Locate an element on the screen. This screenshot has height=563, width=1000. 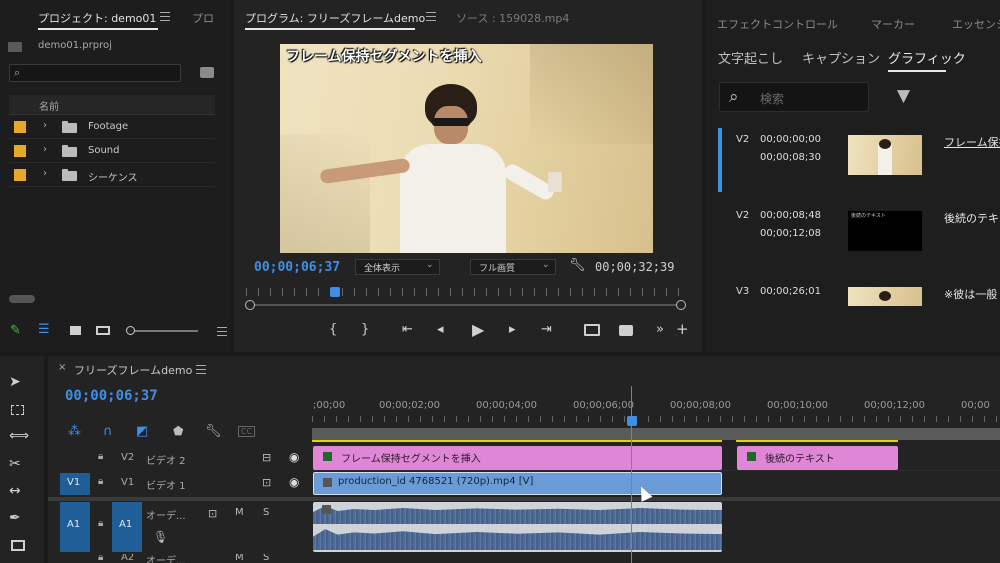
tab-effect-controls: エフェクトコントロール is located at coordinates (777, 24).